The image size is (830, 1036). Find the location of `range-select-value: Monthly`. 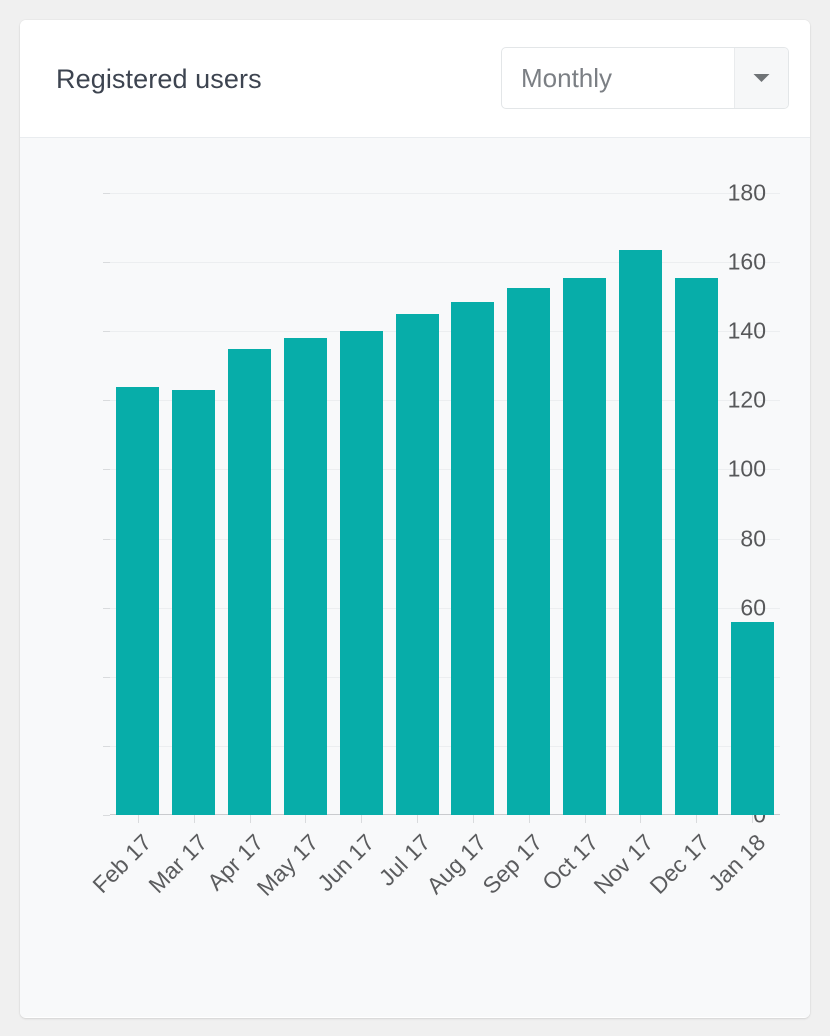

range-select-value: Monthly is located at coordinates (567, 77).